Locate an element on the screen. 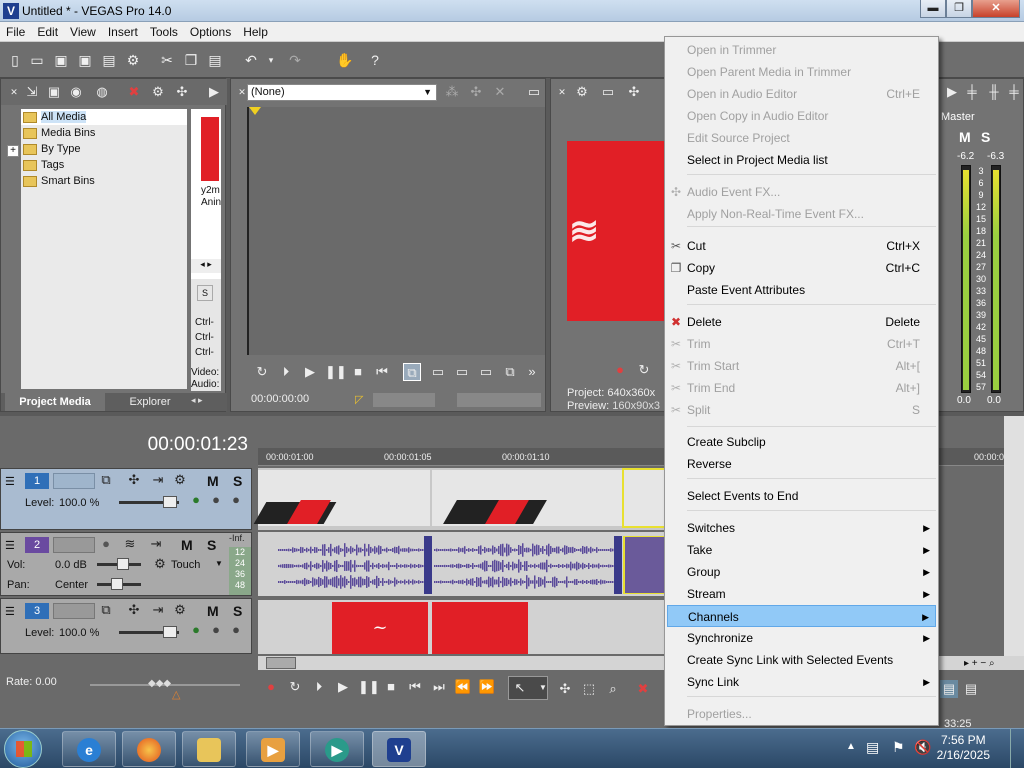 The width and height of the screenshot is (1024, 768). web-icon: ◍ is located at coordinates (102, 92).